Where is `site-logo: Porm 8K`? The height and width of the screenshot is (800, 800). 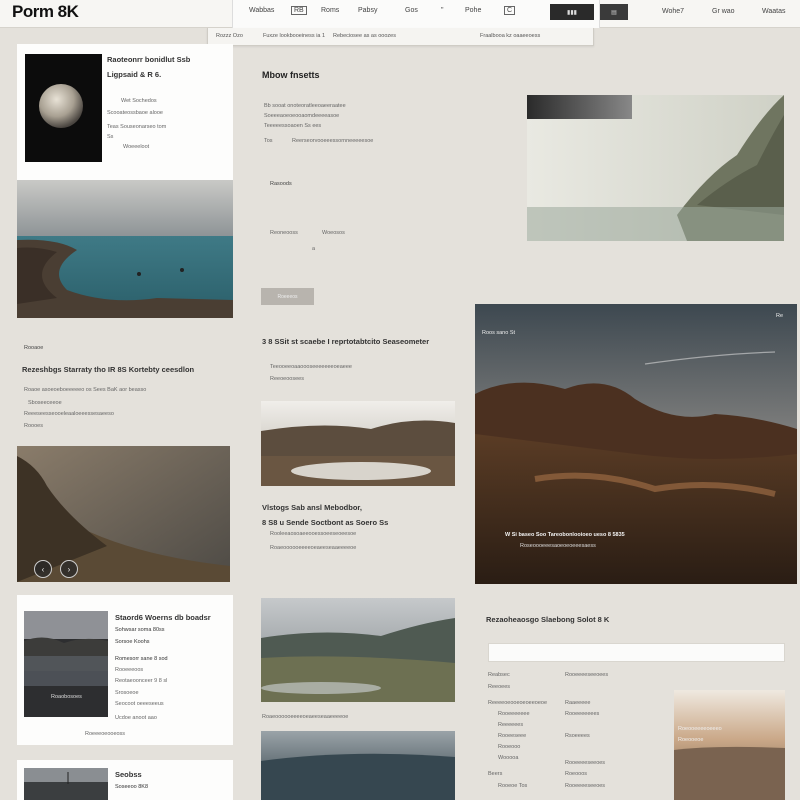
site-logo: Porm 8K is located at coordinates (45, 12).